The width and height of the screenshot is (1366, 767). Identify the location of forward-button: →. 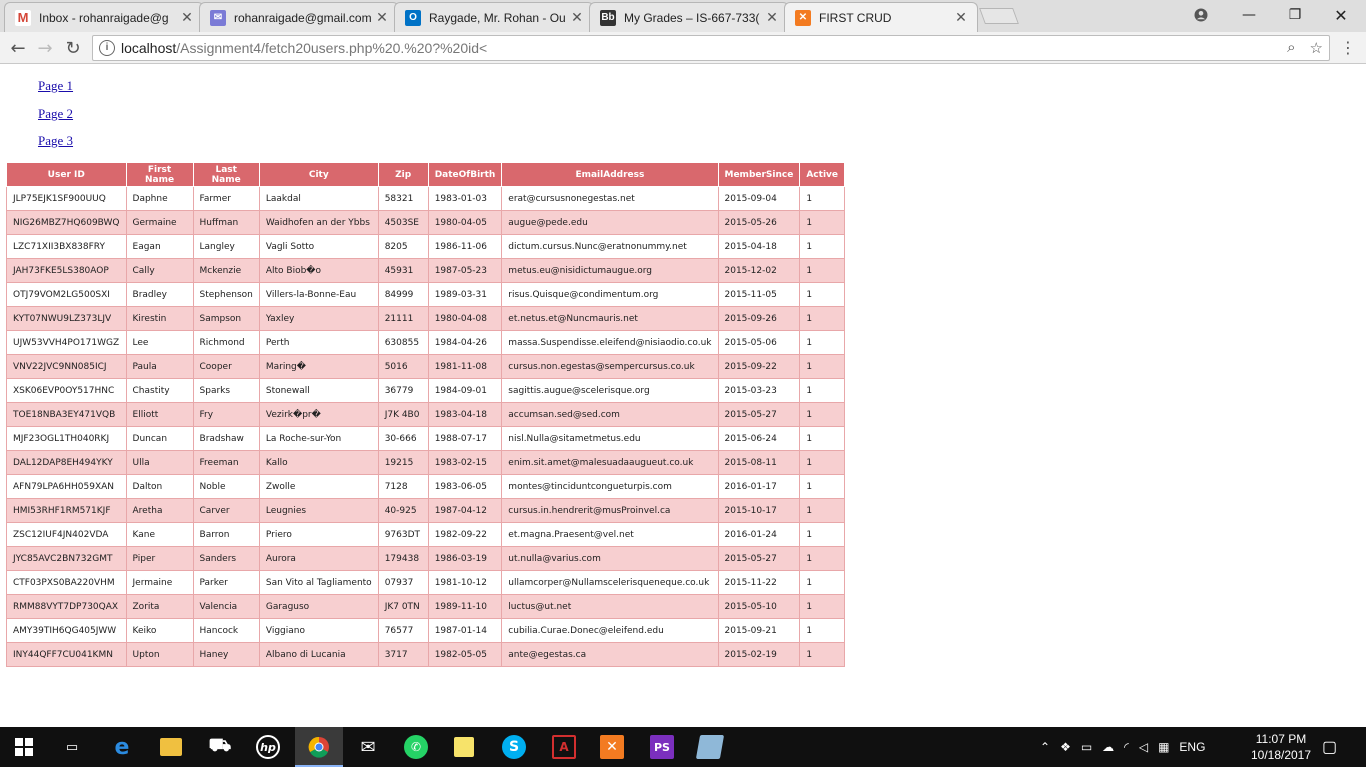
(45, 48).